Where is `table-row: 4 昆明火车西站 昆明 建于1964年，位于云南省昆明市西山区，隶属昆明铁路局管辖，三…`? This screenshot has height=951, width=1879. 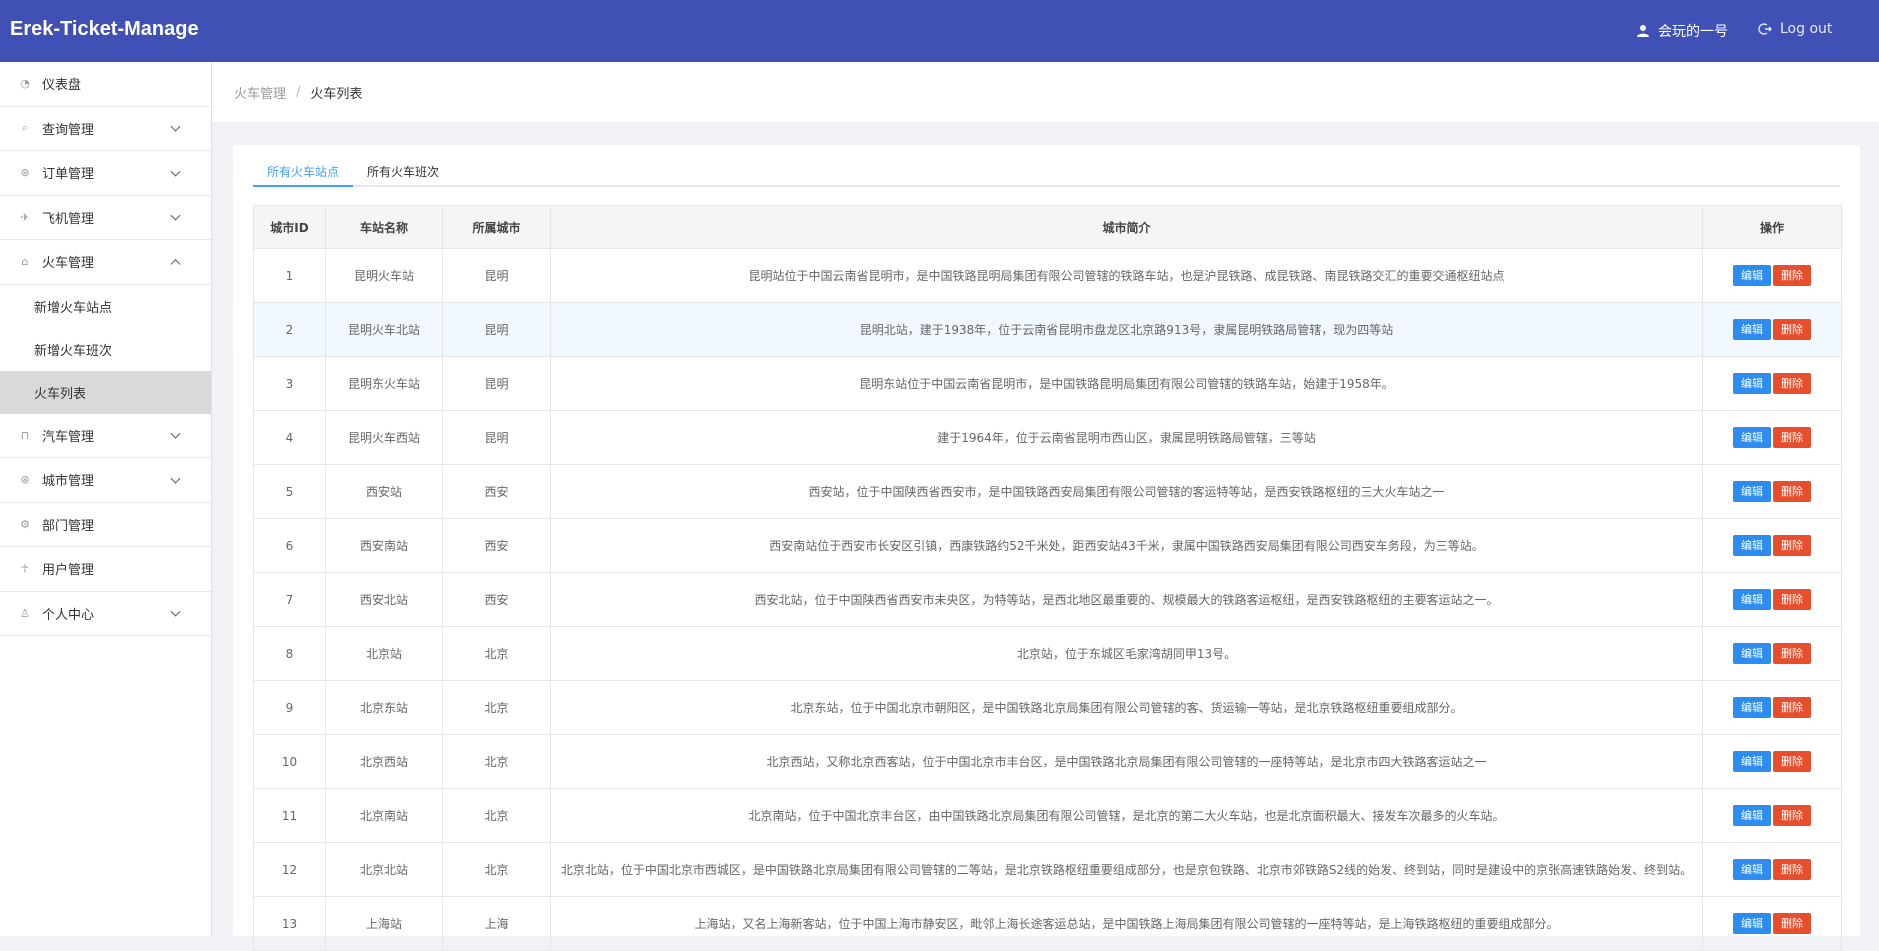
table-row: 4 昆明火车西站 昆明 建于1964年，位于云南省昆明市西山区，隶属昆明铁路局管辖，三… is located at coordinates (1047, 437).